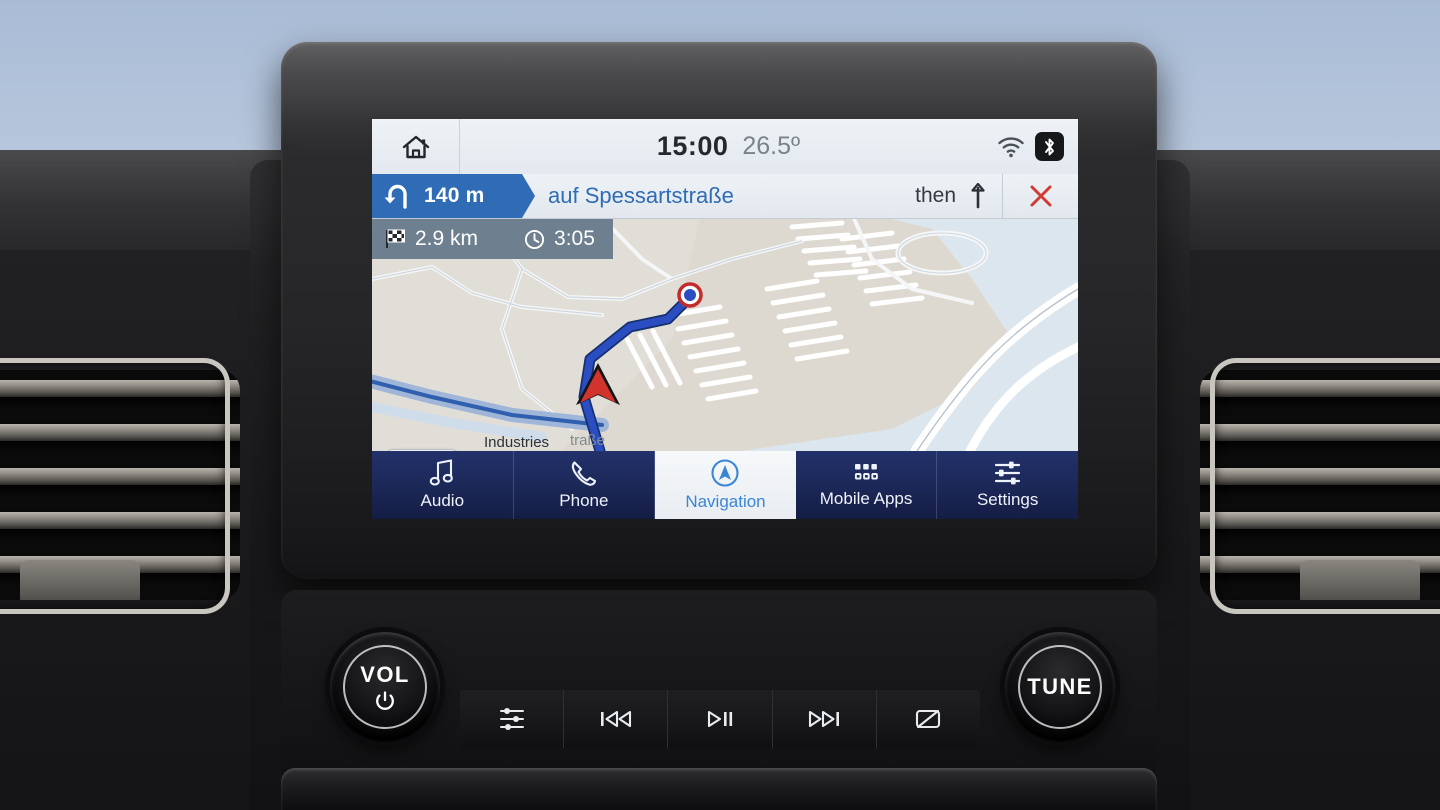 This screenshot has width=1440, height=810. I want to click on previous-track-button, so click(616, 719).